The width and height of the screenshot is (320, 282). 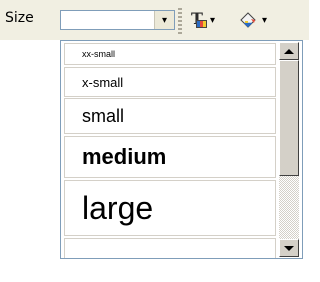 I want to click on size-option-xx-small: xx-small, so click(x=170, y=54).